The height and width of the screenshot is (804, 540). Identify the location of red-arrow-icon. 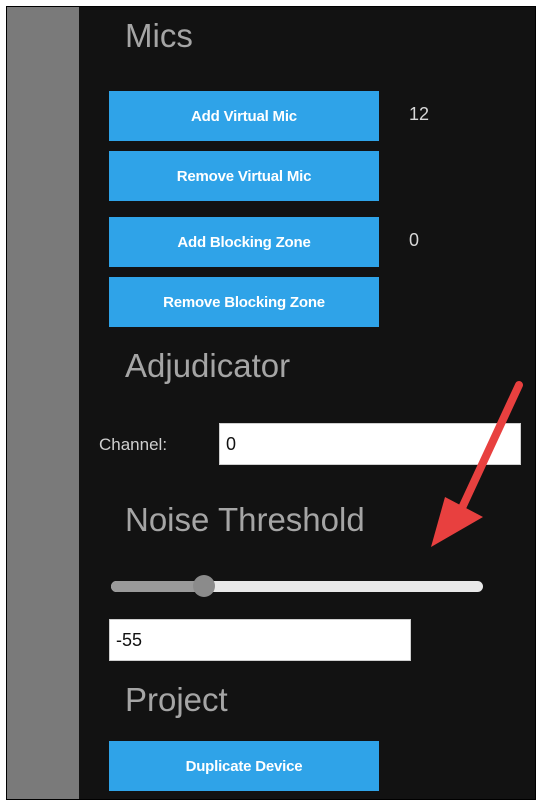
(477, 464).